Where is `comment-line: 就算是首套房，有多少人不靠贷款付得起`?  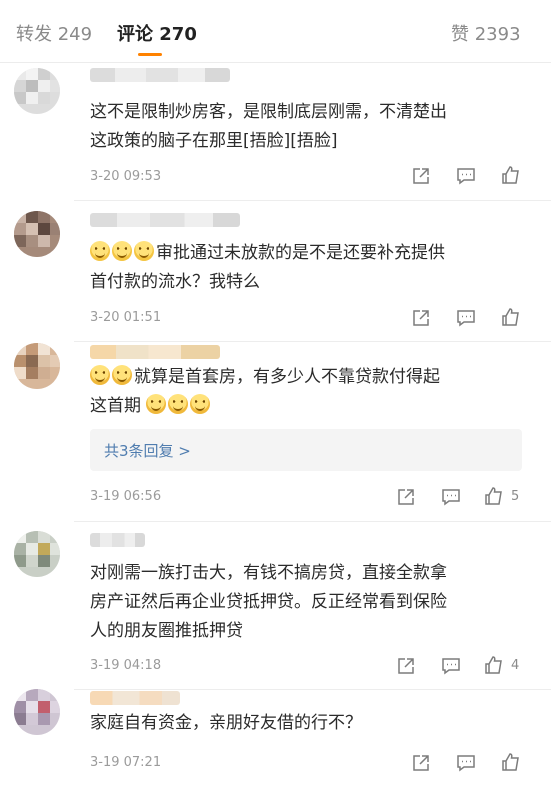
comment-line: 就算是首套房，有多少人不靠贷款付得起 is located at coordinates (287, 377).